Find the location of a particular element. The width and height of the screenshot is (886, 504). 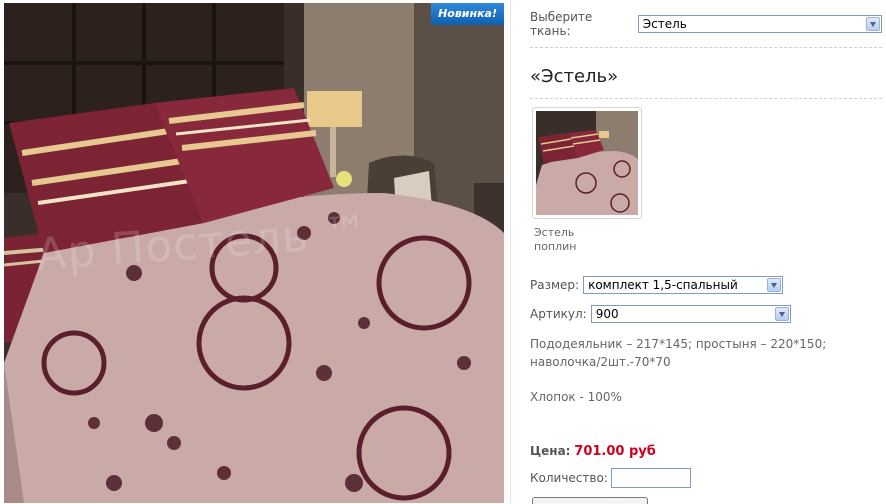

quantity-input is located at coordinates (650, 478).